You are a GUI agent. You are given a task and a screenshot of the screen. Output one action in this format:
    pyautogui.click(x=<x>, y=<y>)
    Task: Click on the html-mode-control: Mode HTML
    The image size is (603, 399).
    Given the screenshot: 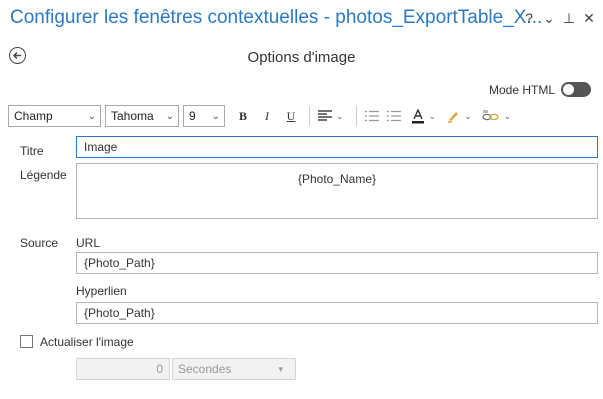 What is the action you would take?
    pyautogui.click(x=540, y=89)
    